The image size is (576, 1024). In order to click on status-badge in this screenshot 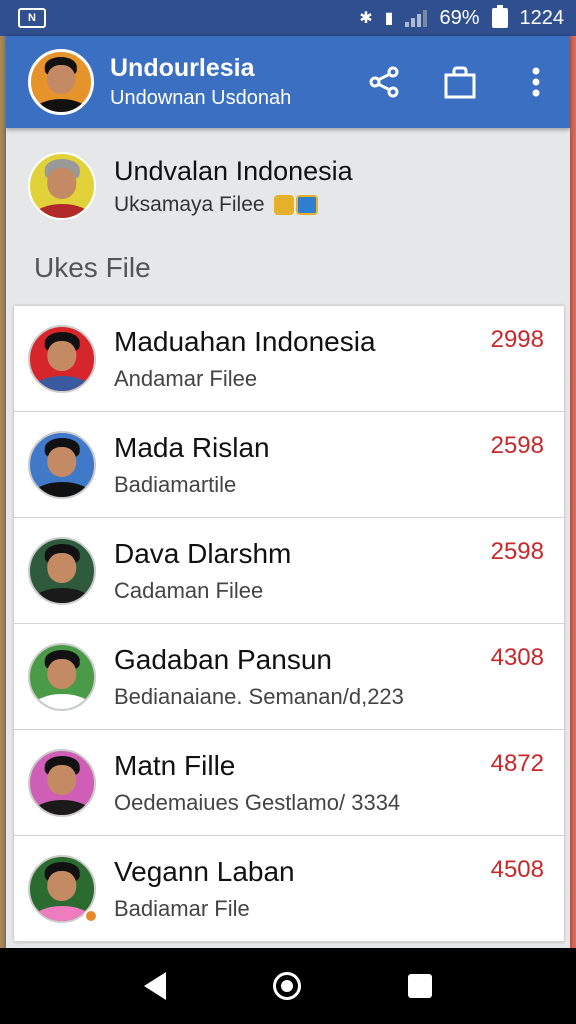, I will do `click(91, 916)`.